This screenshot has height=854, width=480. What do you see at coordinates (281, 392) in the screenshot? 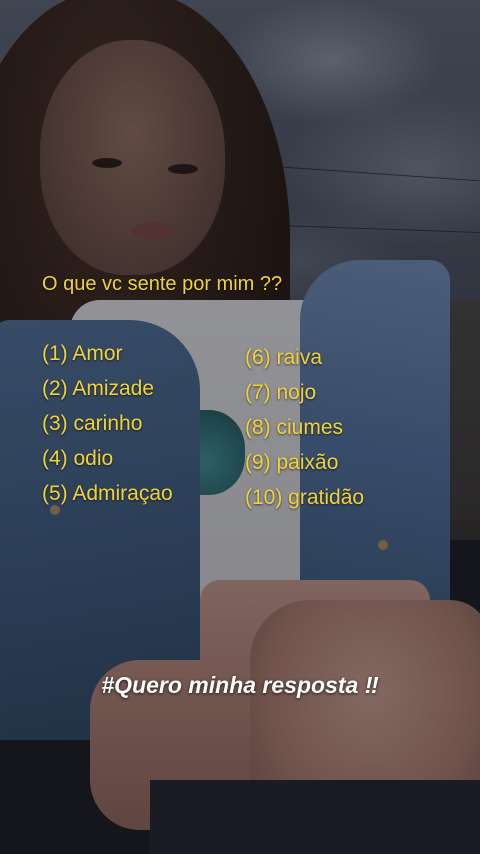
I see `option-7: (7) nojo` at bounding box center [281, 392].